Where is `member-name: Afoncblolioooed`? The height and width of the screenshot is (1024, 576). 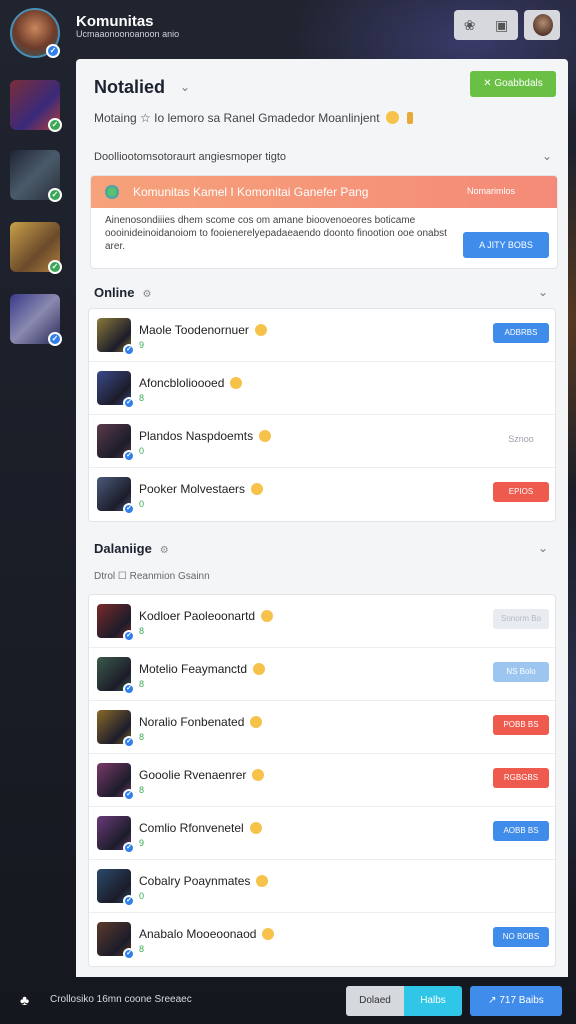
member-name: Afoncblolioooed is located at coordinates (191, 383).